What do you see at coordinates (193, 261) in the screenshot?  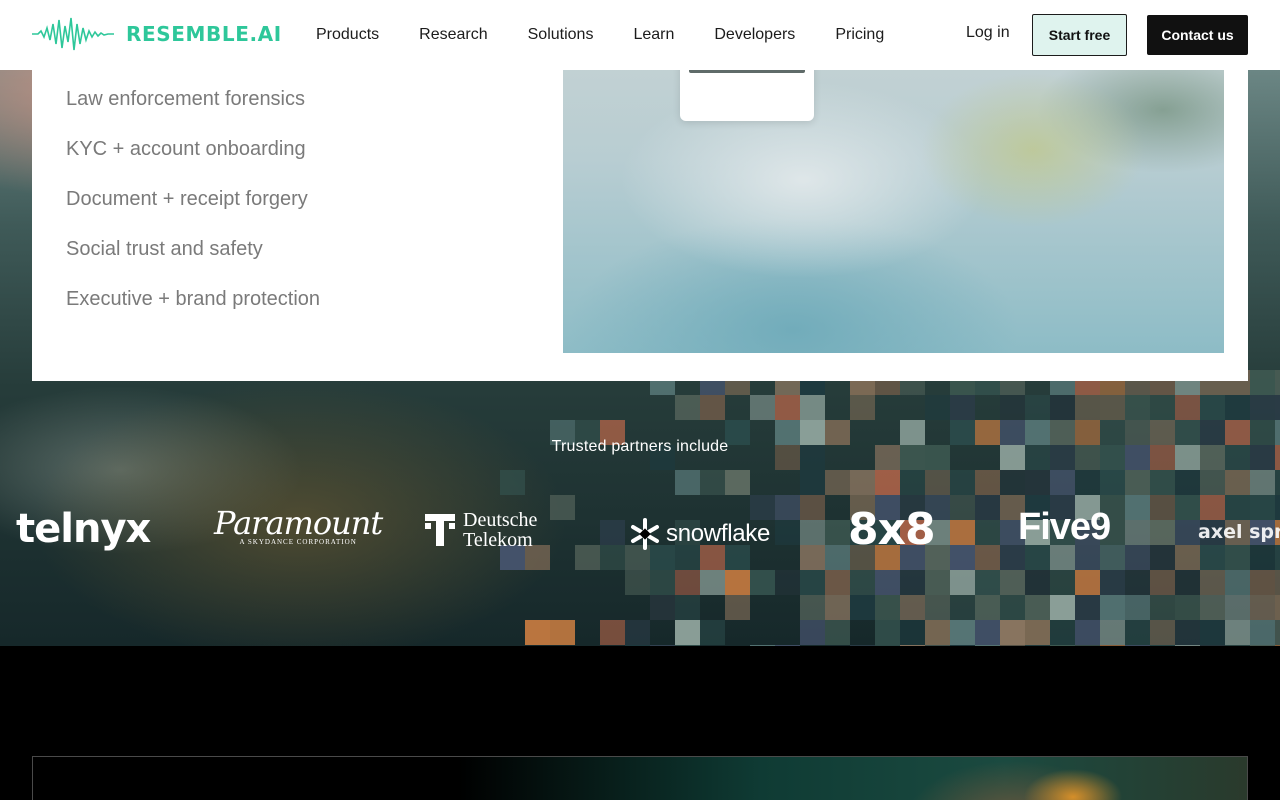 I see `usecase-social-trust: Social trust and safety` at bounding box center [193, 261].